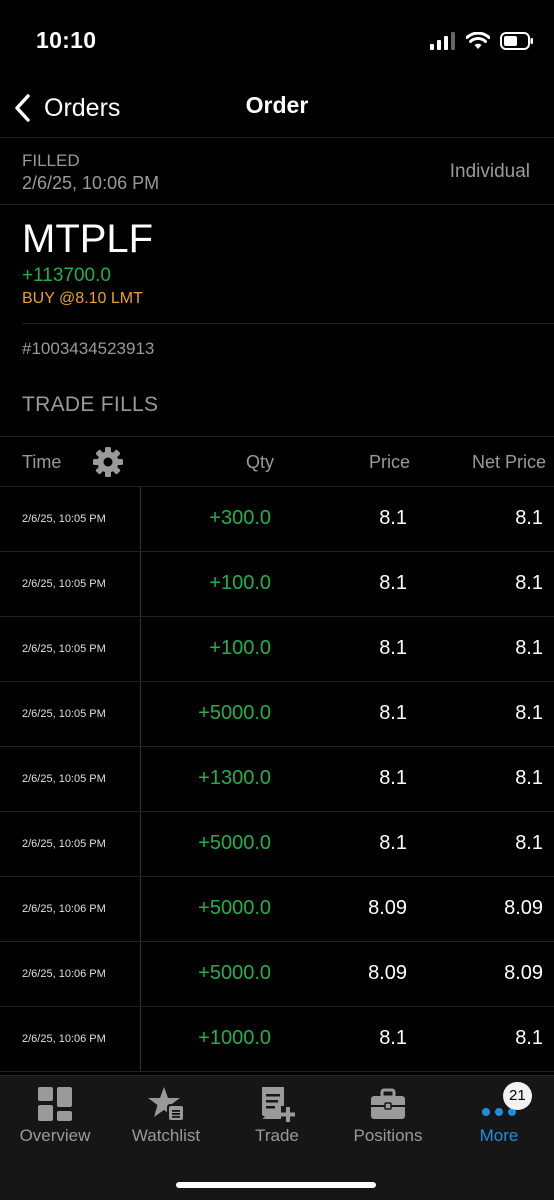 The image size is (554, 1200). I want to click on status-icons, so click(482, 41).